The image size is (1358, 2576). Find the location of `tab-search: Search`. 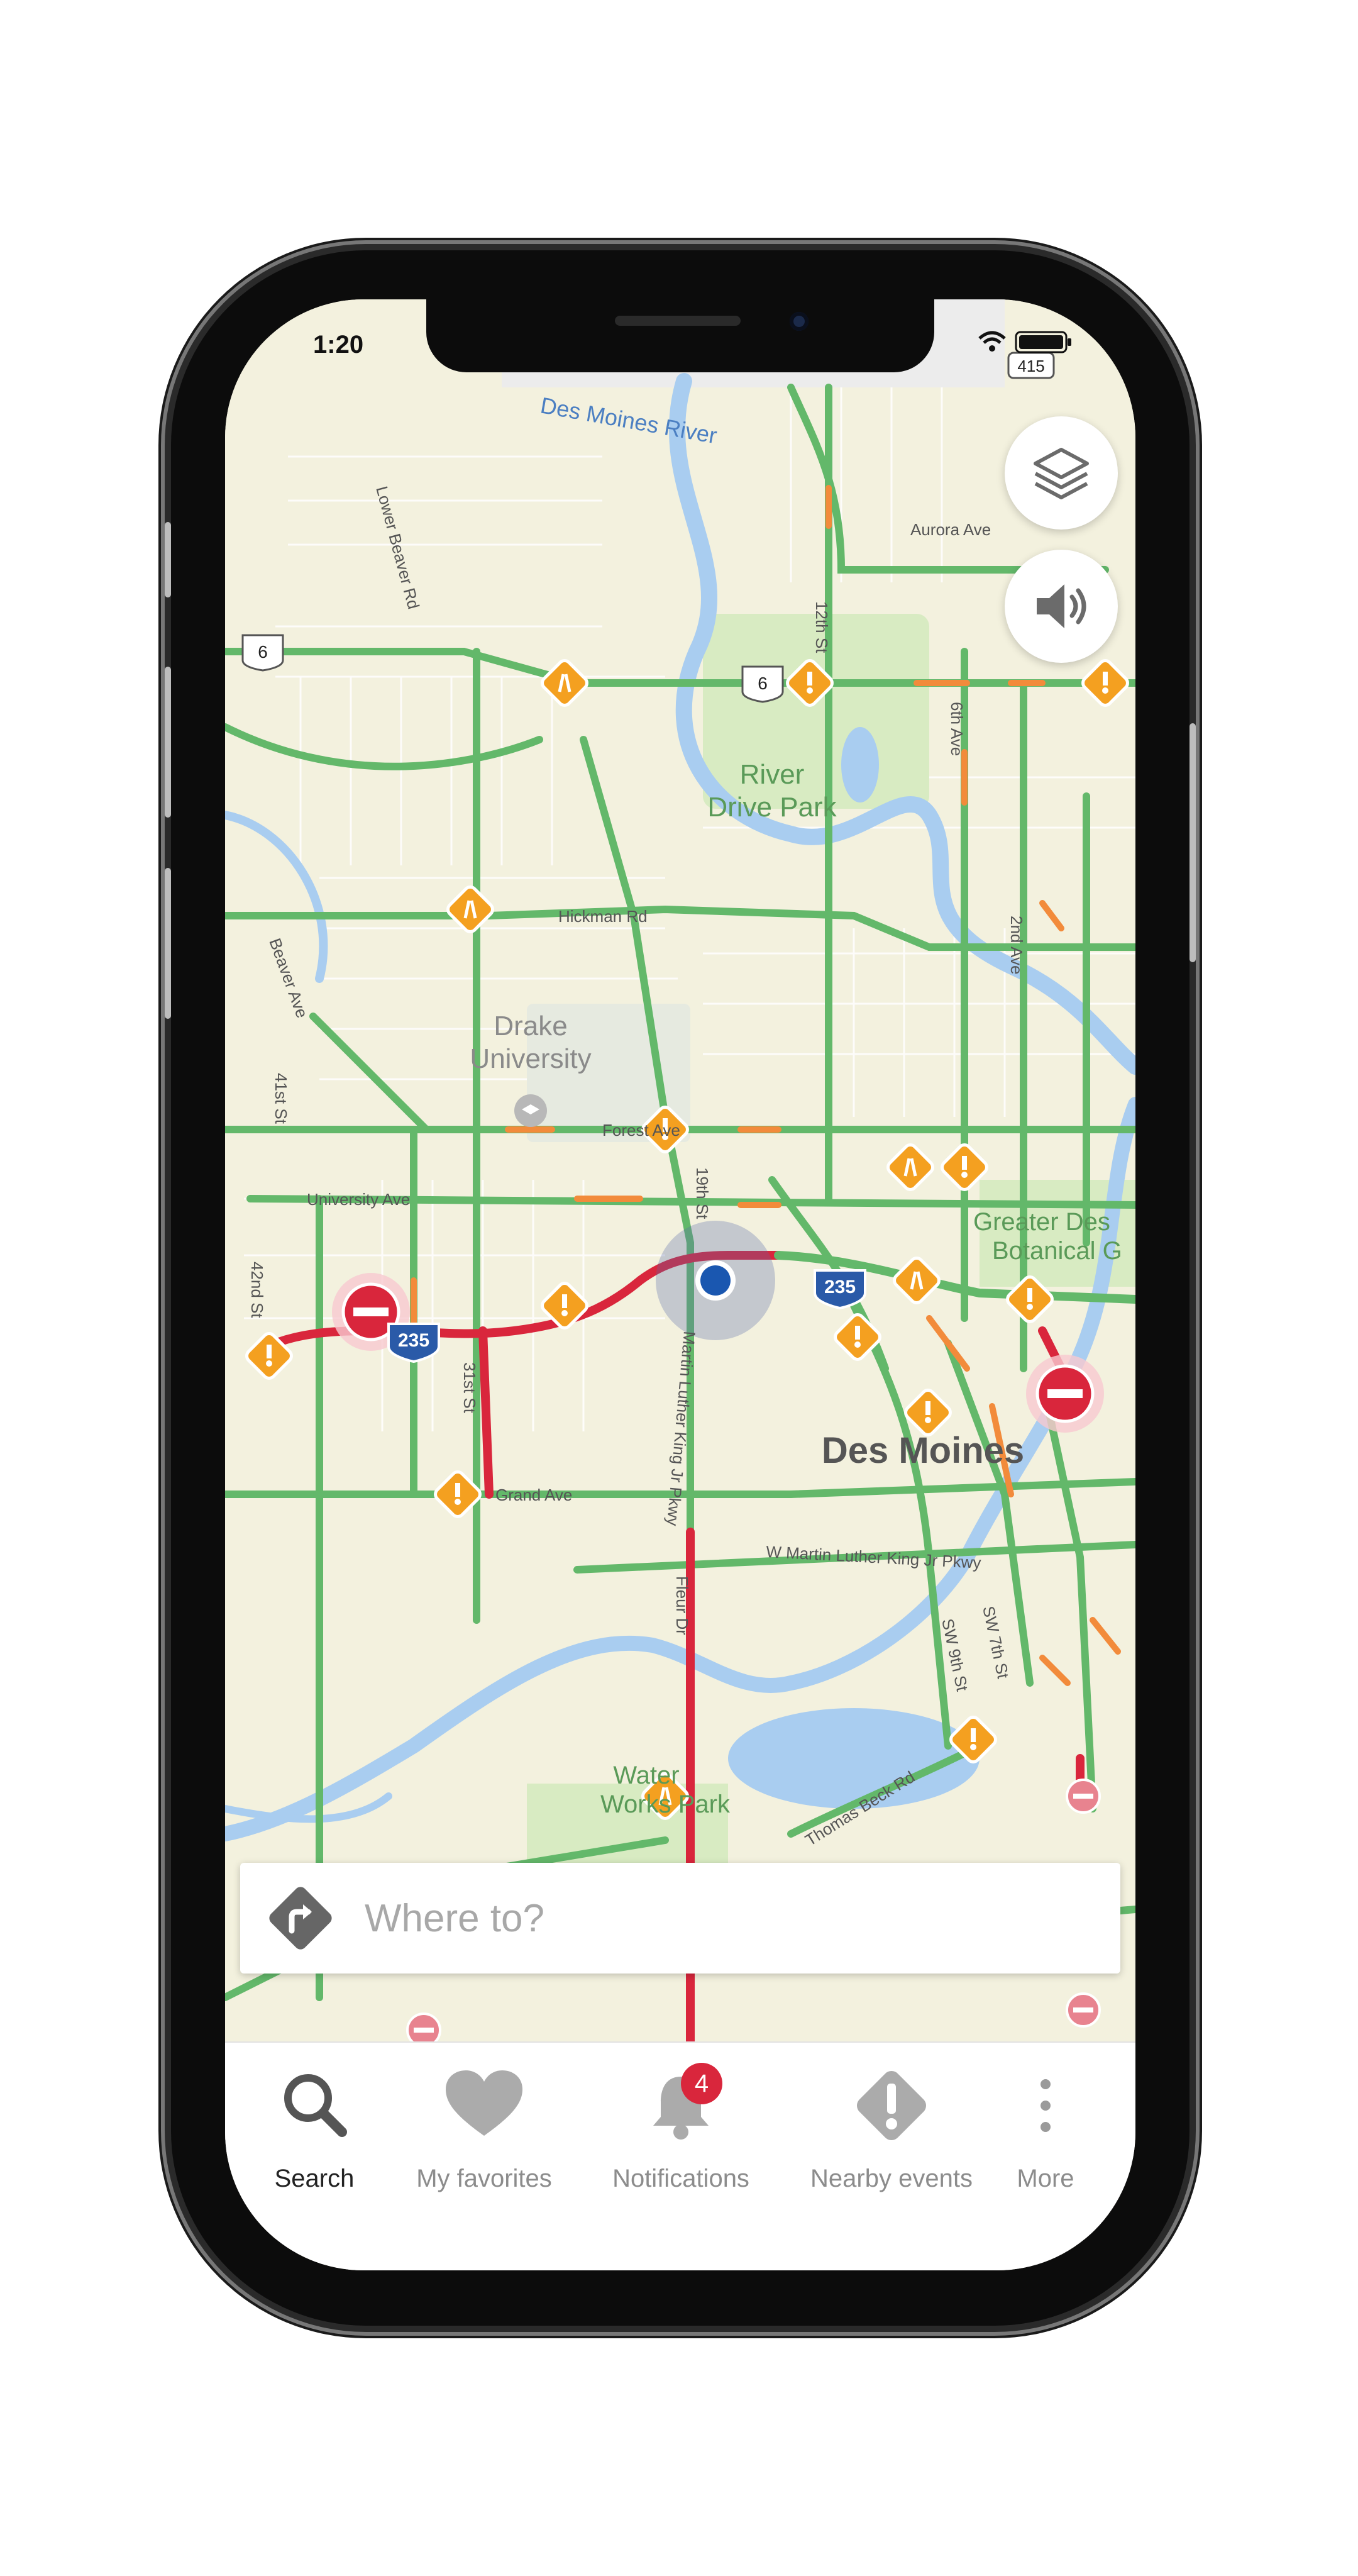

tab-search: Search is located at coordinates (314, 2140).